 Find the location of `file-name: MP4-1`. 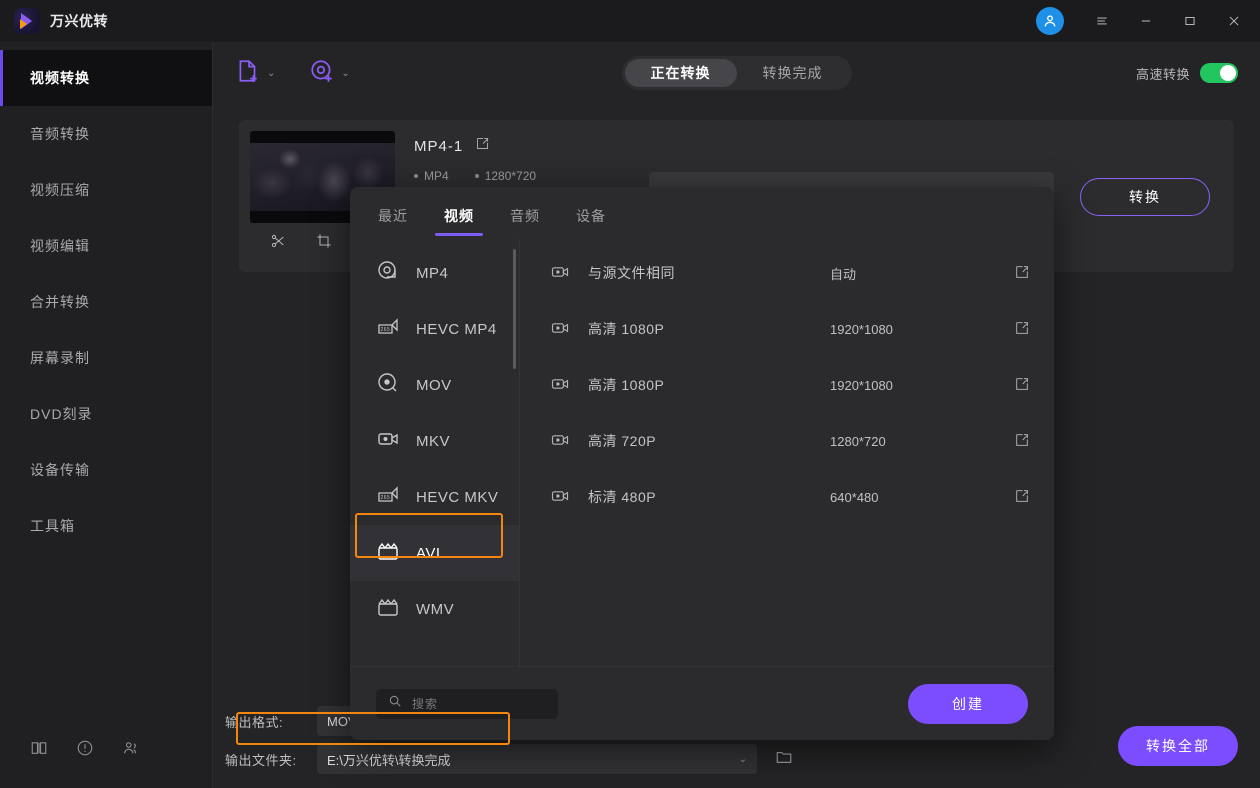

file-name: MP4-1 is located at coordinates (439, 146).